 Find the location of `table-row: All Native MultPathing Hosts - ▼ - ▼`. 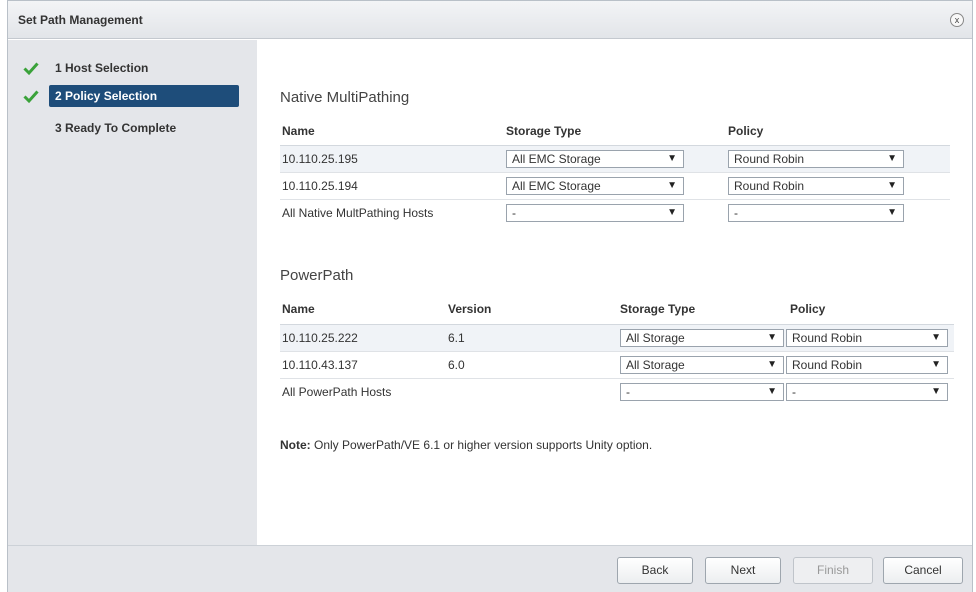

table-row: All Native MultPathing Hosts - ▼ - ▼ is located at coordinates (615, 212).